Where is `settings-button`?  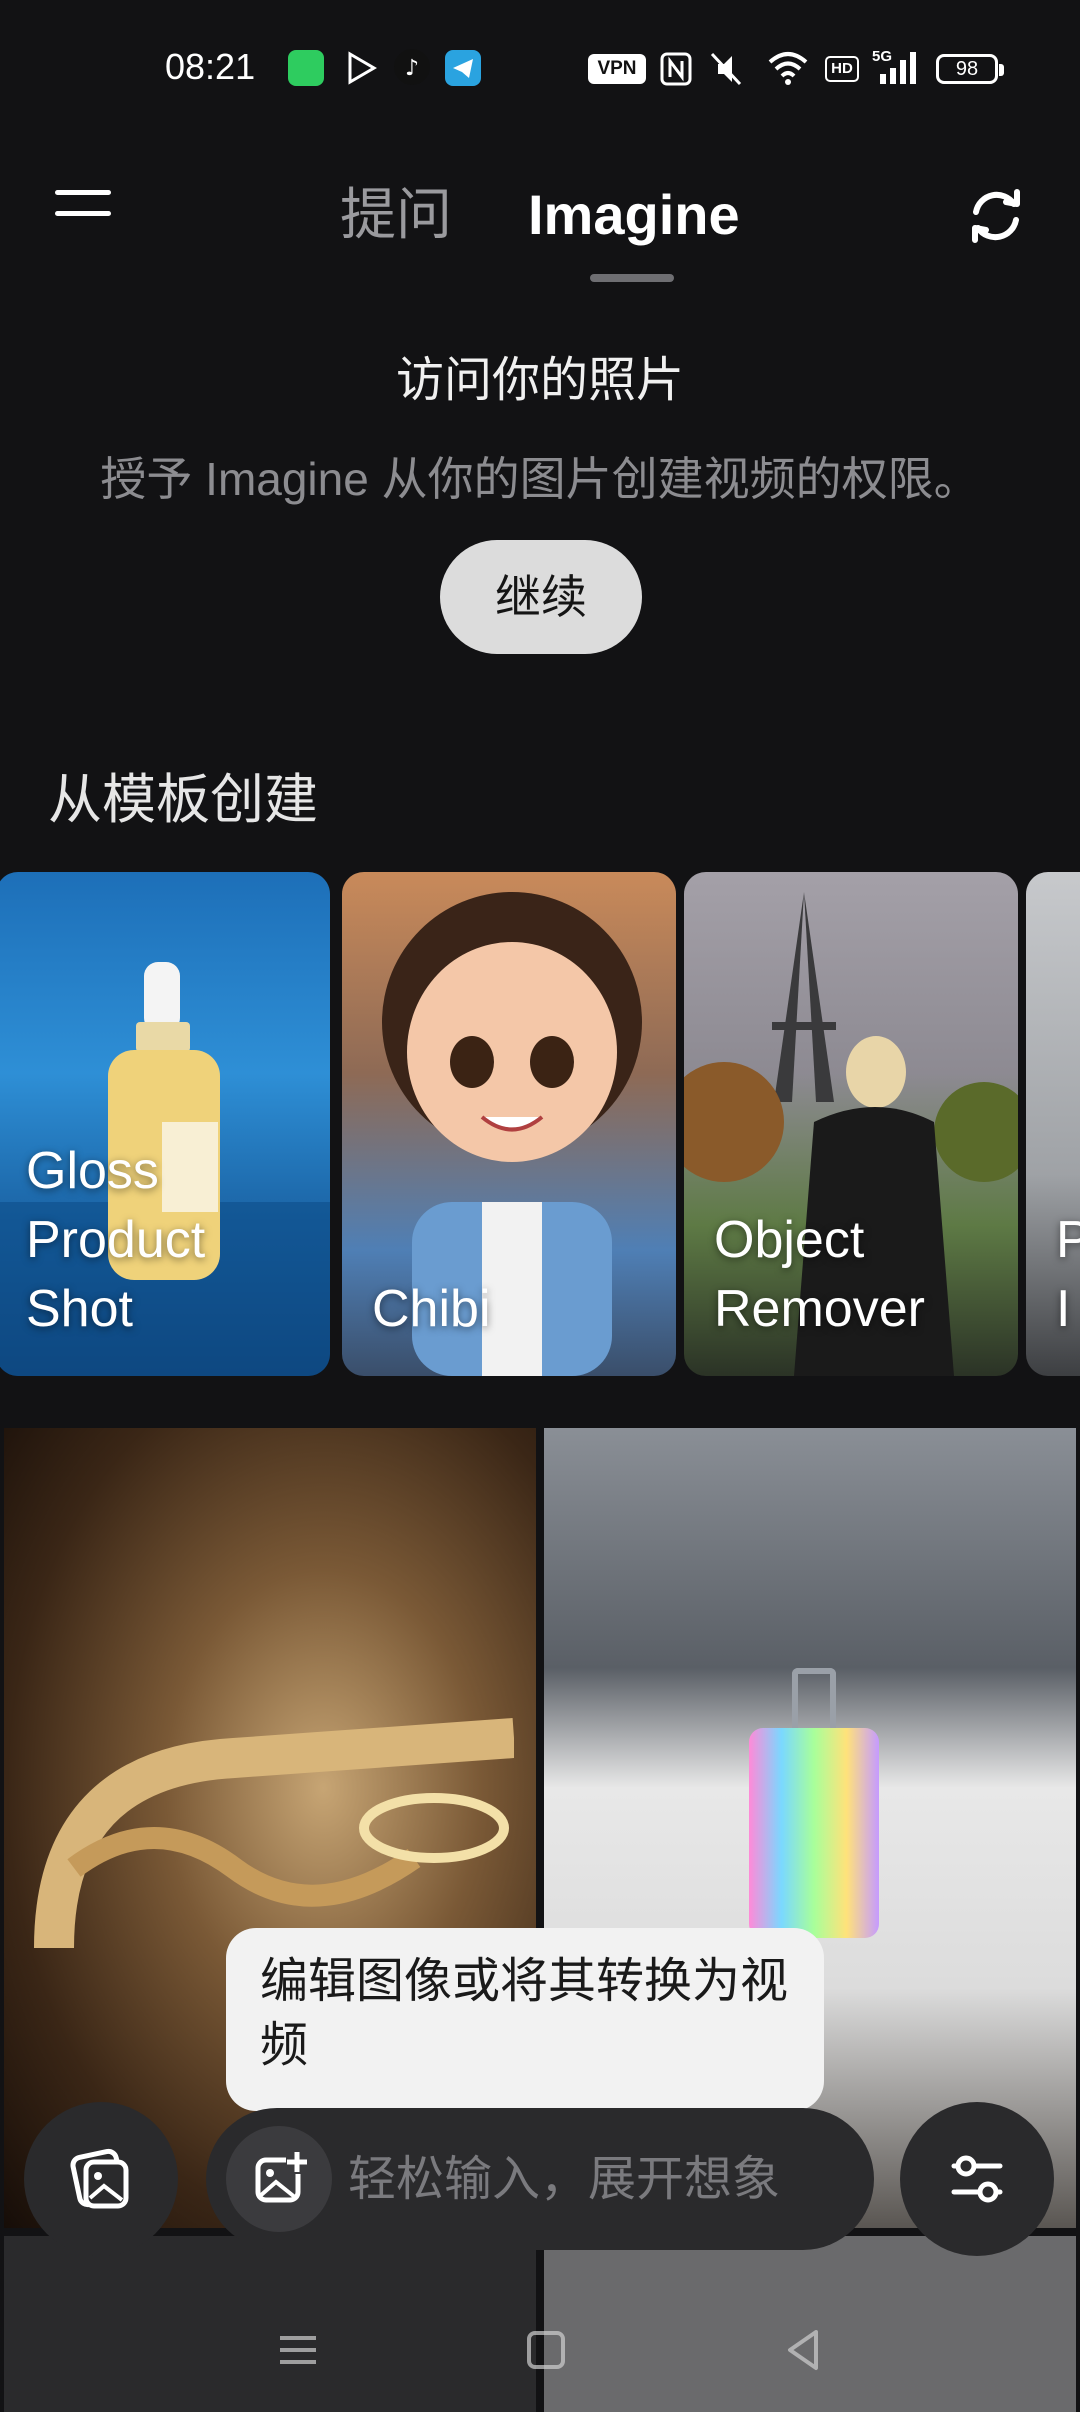
settings-button is located at coordinates (977, 2179).